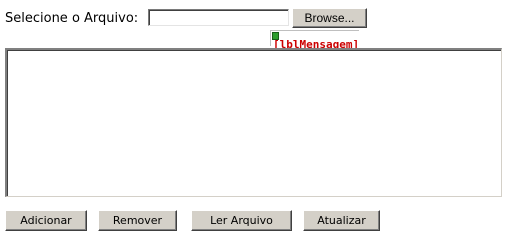 Image resolution: width=511 pixels, height=240 pixels. Describe the element at coordinates (275, 36) in the screenshot. I see `broken-image-icon` at that location.